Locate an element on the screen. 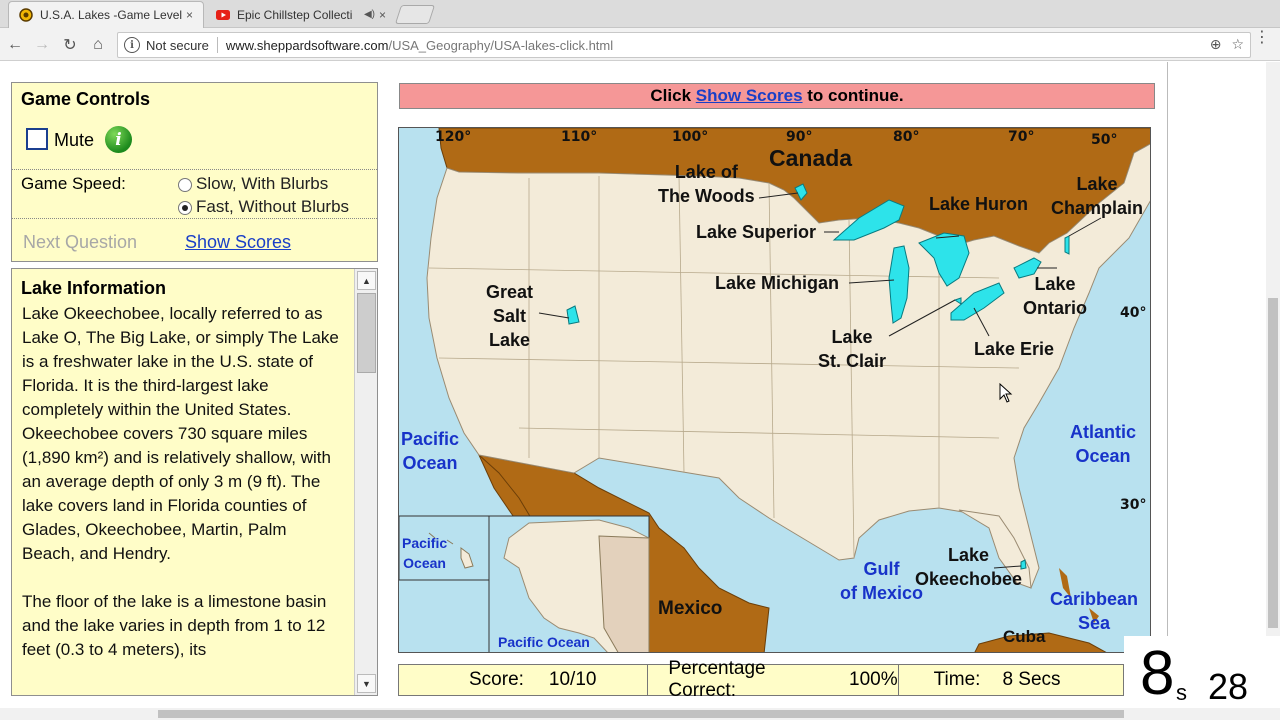 Image resolution: width=1280 pixels, height=720 pixels. longitude-label: 90° is located at coordinates (799, 137).